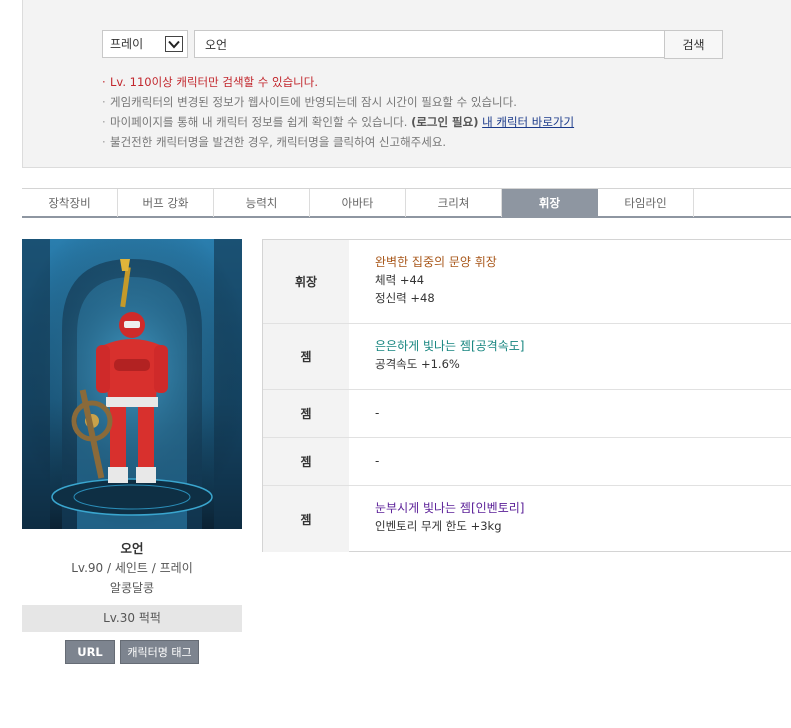 Image resolution: width=791 pixels, height=728 pixels. I want to click on stat-line: 공격속도 +1.6%, so click(417, 364).